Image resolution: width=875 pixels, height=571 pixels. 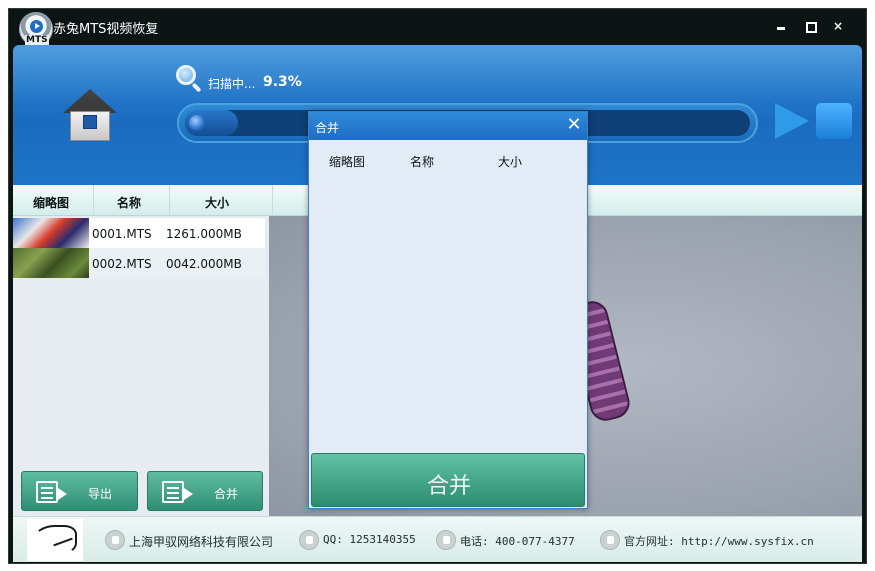 What do you see at coordinates (781, 26) in the screenshot?
I see `minimize-icon` at bounding box center [781, 26].